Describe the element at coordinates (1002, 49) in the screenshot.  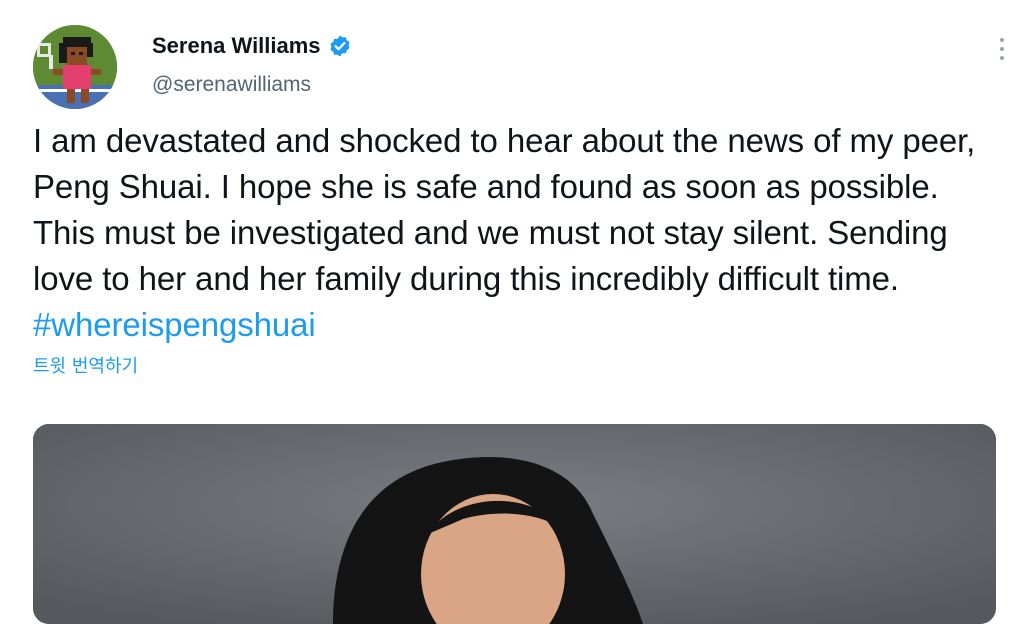
I see `more-options-icon` at that location.